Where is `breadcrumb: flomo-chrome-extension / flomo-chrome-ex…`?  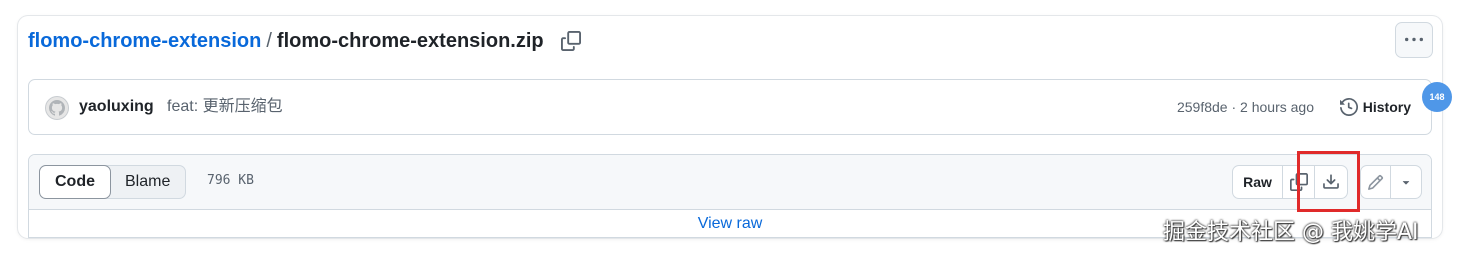 breadcrumb: flomo-chrome-extension / flomo-chrome-ex… is located at coordinates (305, 41).